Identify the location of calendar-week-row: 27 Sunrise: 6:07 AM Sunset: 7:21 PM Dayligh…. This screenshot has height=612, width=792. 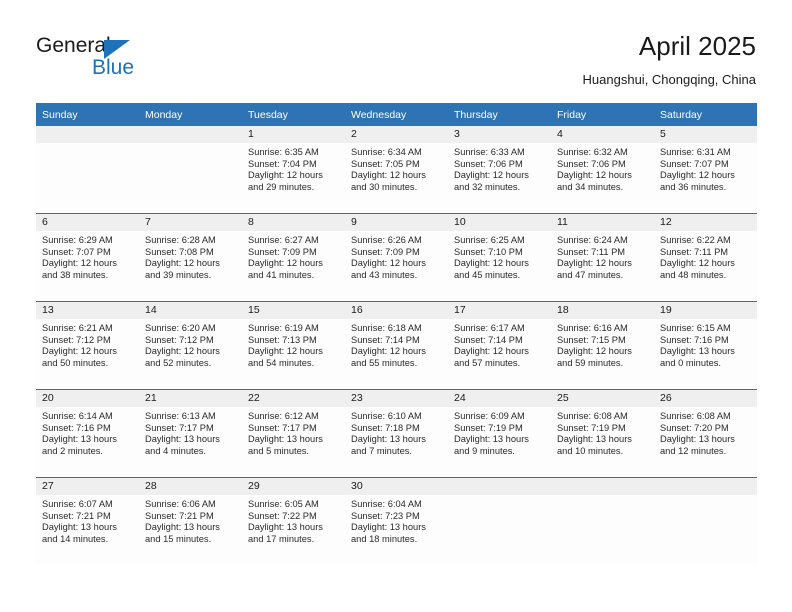
(396, 521).